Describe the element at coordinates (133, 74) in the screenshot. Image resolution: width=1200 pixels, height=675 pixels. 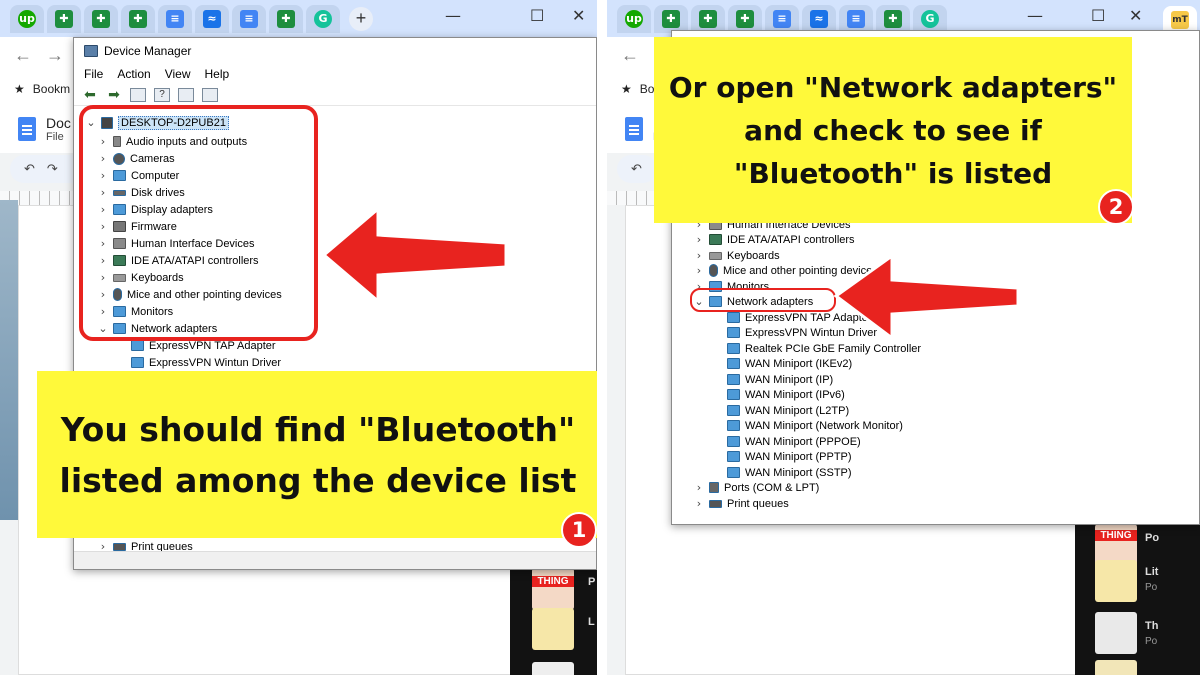
I see `menu-action: Action` at that location.